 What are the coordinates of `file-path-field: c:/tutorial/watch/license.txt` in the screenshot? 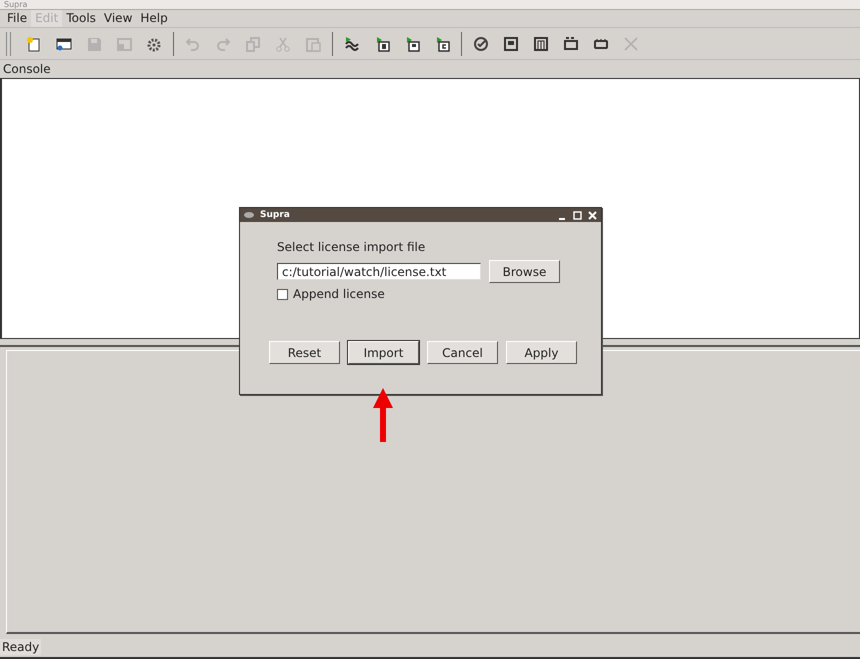 It's located at (379, 271).